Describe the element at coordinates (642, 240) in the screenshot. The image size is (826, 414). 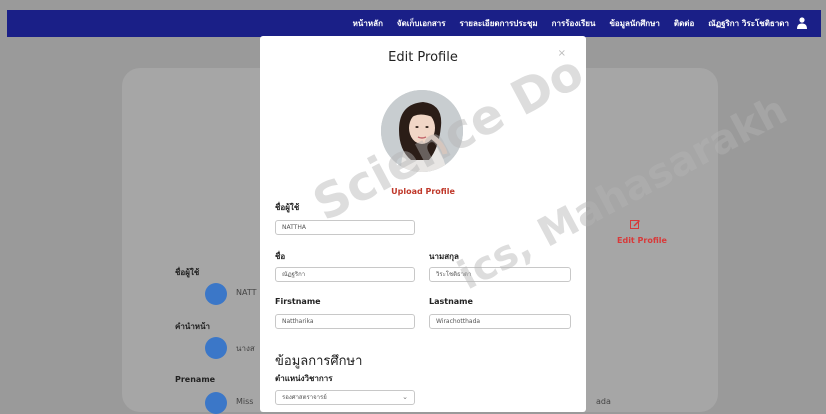
I see `bg-edit-profile-link: Edit Profile` at that location.